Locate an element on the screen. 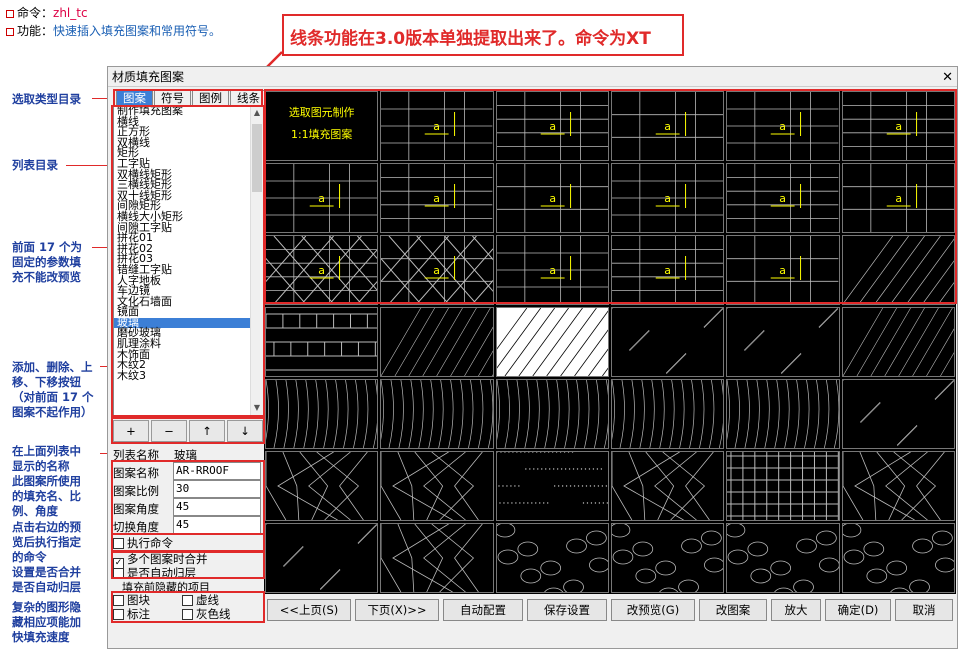 The image size is (958, 649). tab-legend: 图例 is located at coordinates (210, 97).